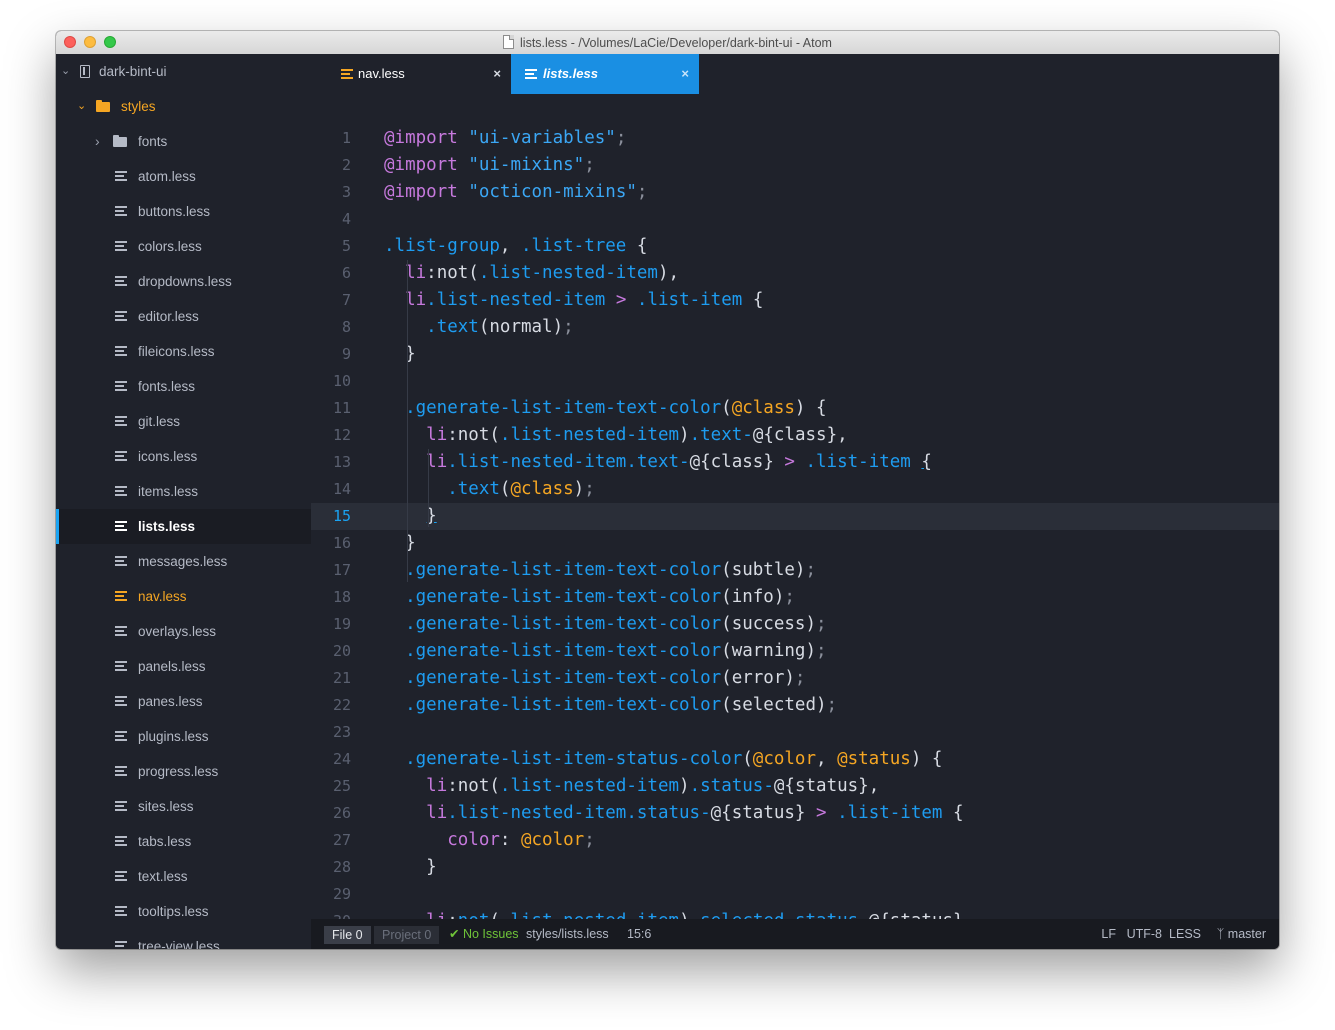 This screenshot has height=1030, width=1335. What do you see at coordinates (66, 71) in the screenshot?
I see `chevron-down-icon: ⌄` at bounding box center [66, 71].